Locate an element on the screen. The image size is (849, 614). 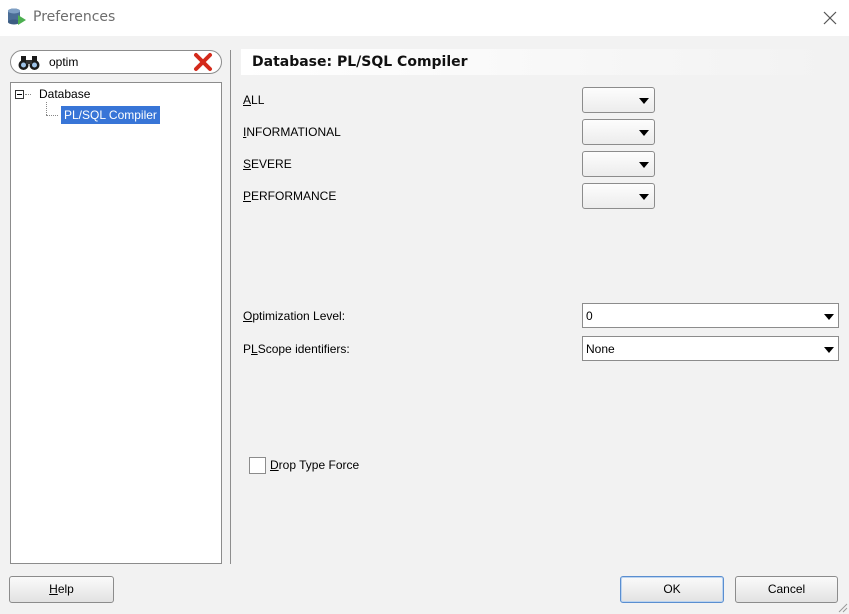
performance-combo is located at coordinates (618, 196).